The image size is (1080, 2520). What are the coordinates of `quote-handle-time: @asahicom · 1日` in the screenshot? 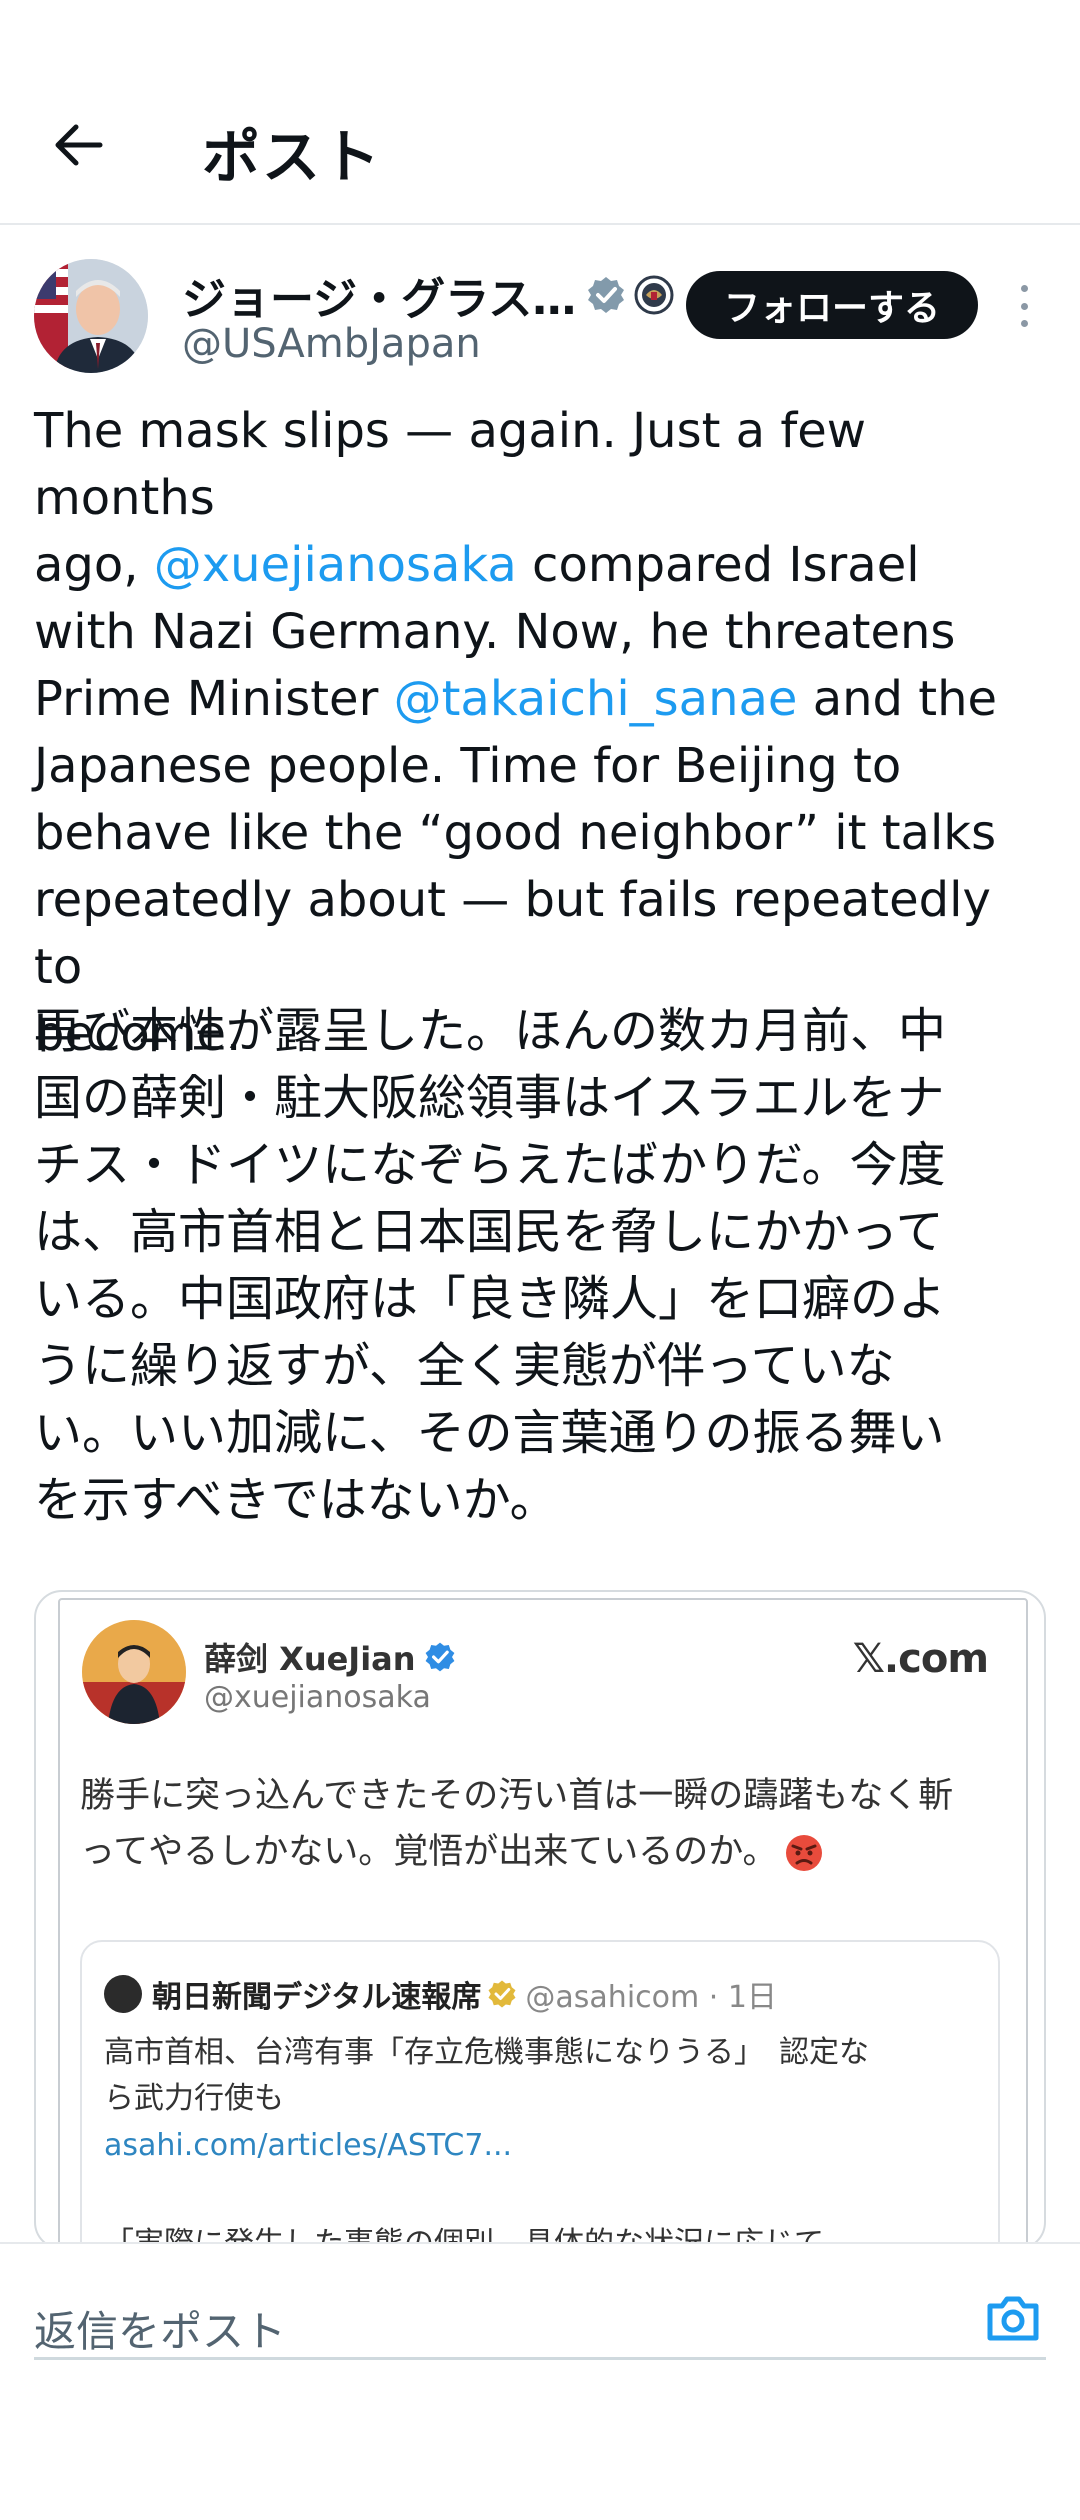 It's located at (651, 1997).